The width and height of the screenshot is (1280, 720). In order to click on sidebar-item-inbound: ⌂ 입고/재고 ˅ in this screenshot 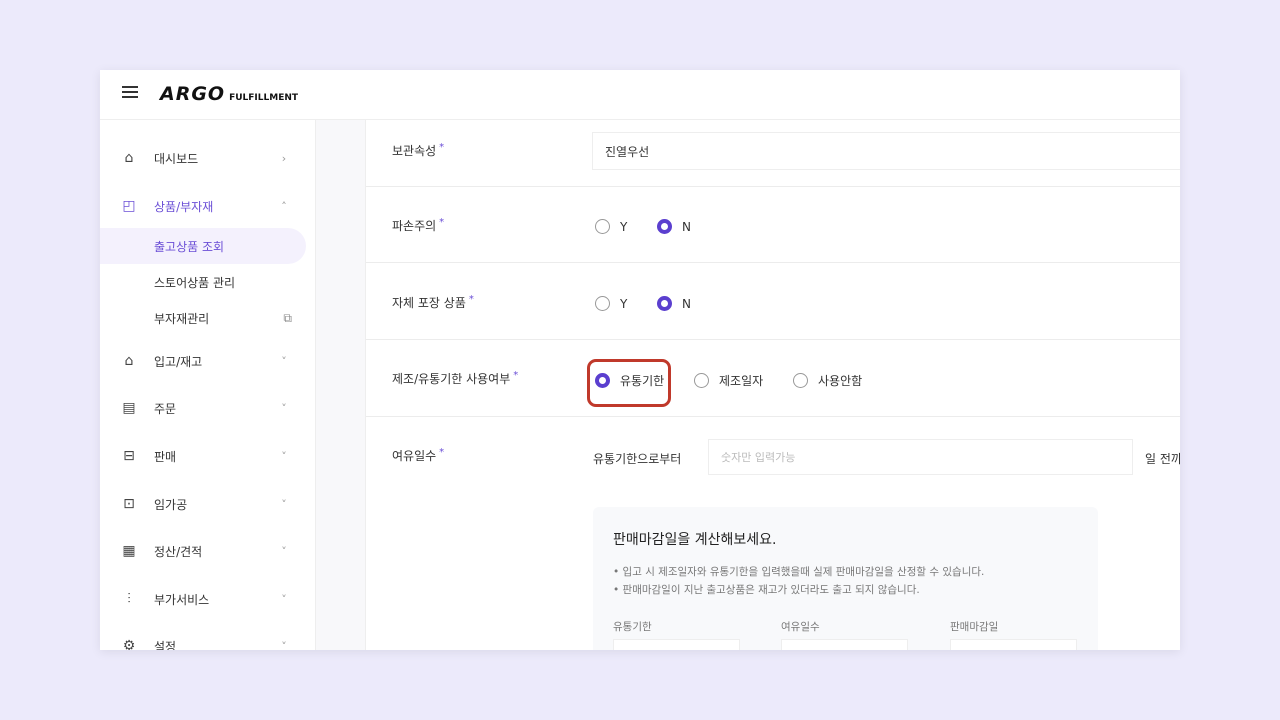, I will do `click(208, 361)`.